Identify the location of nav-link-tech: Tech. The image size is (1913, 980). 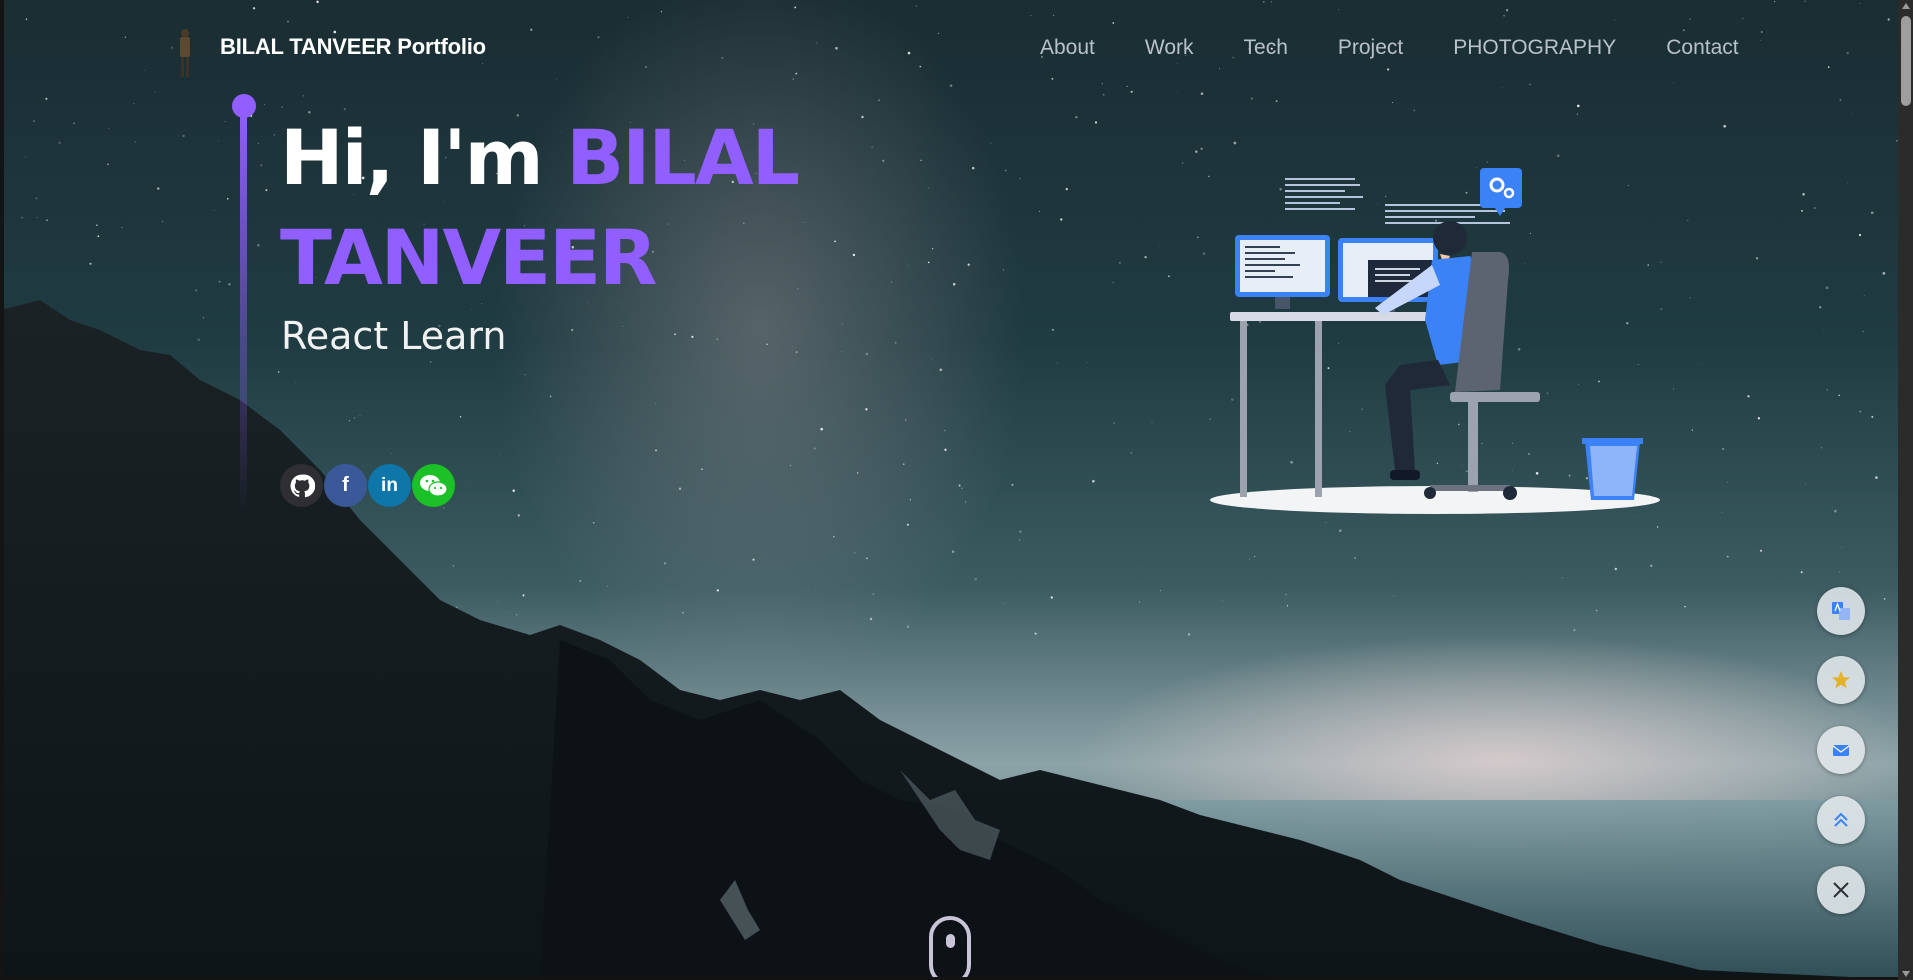
(1266, 48).